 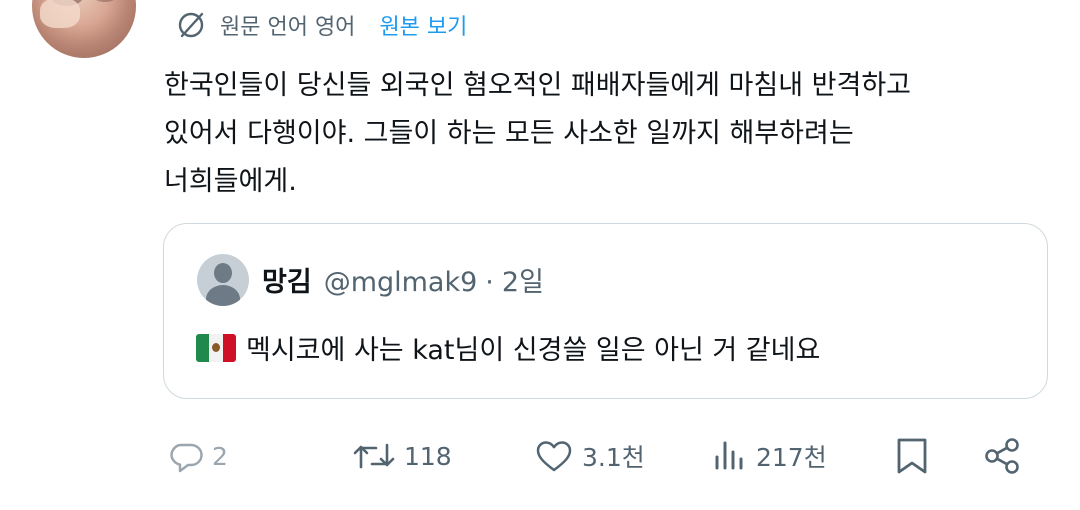 I want to click on show-original-link: 원본 보기, so click(x=423, y=25).